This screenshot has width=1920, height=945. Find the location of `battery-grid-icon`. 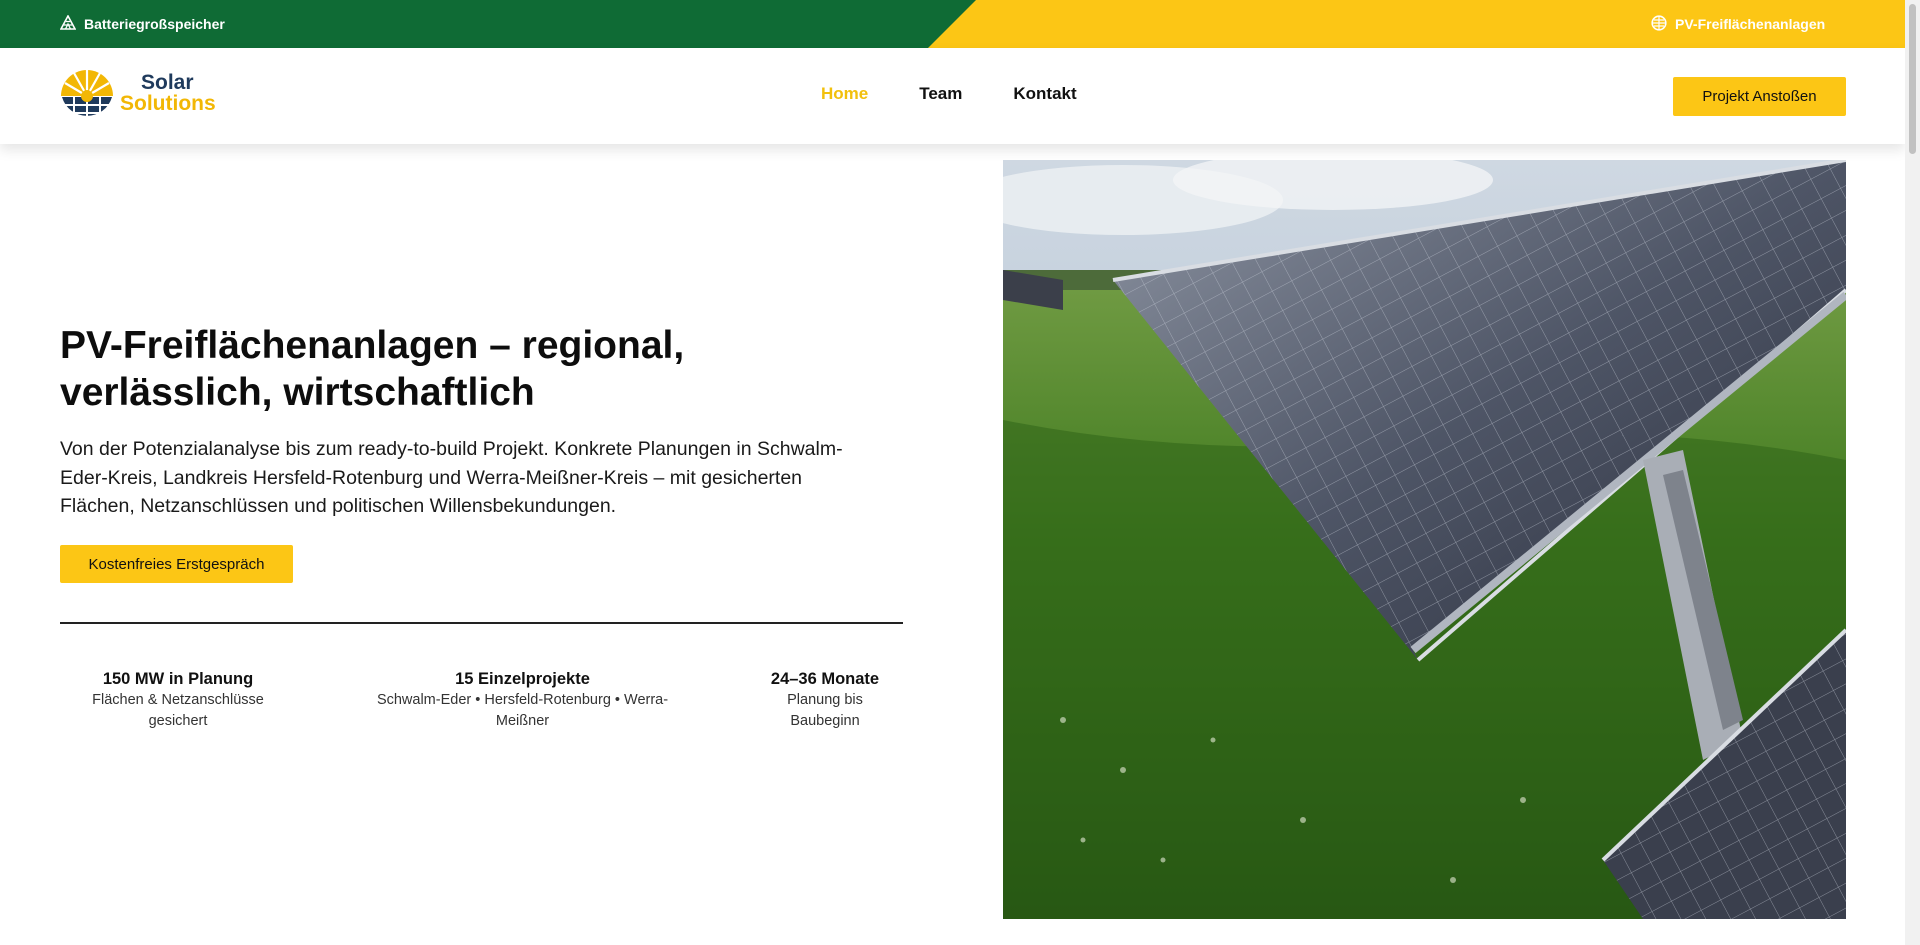

battery-grid-icon is located at coordinates (68, 23).